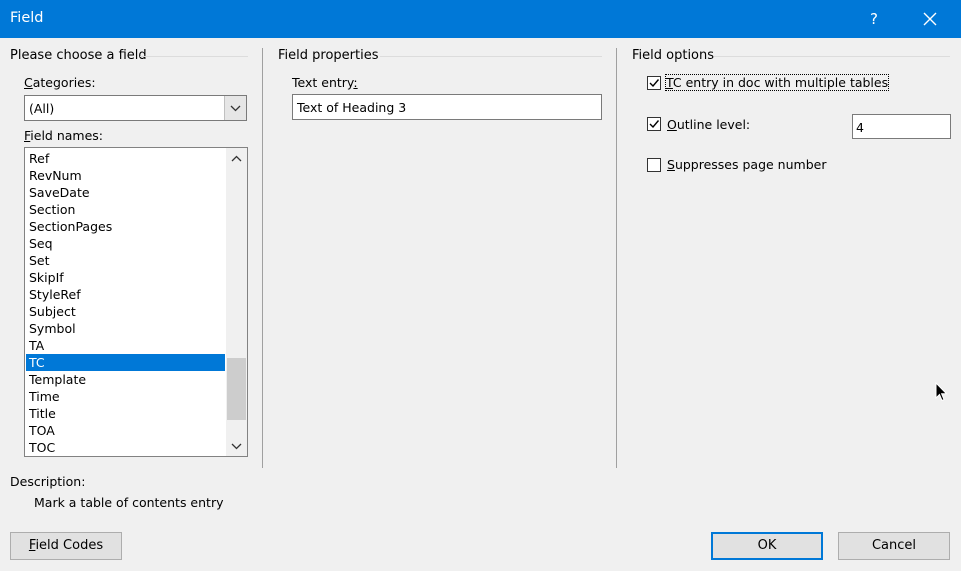 Image resolution: width=961 pixels, height=571 pixels. Describe the element at coordinates (894, 546) in the screenshot. I see `cancel-button: Cancel` at that location.